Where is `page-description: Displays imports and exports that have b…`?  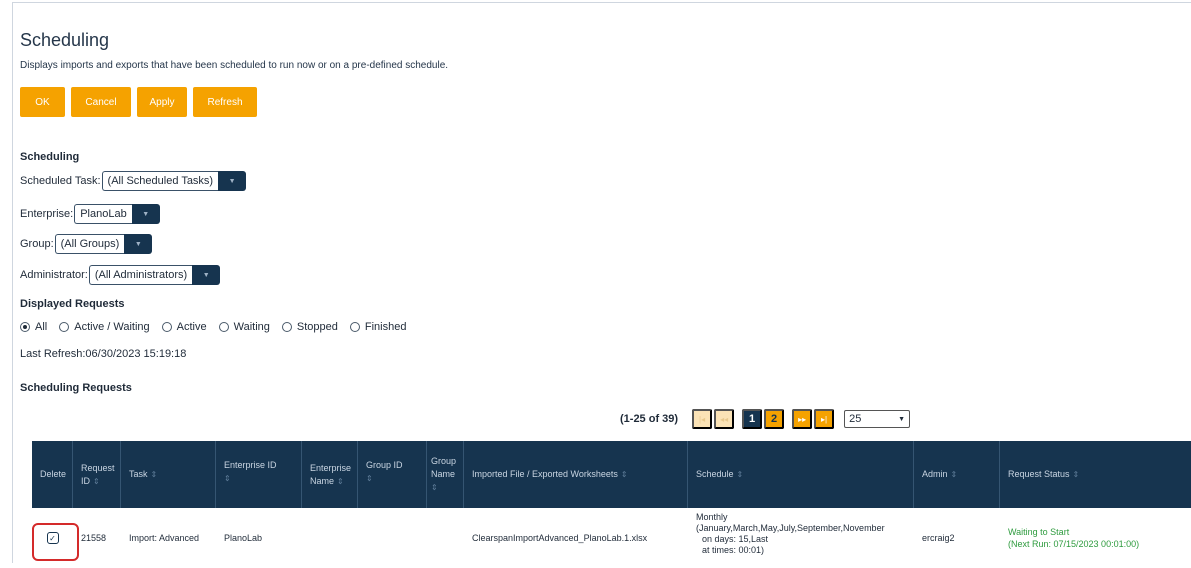
page-description: Displays imports and exports that have b… is located at coordinates (234, 65).